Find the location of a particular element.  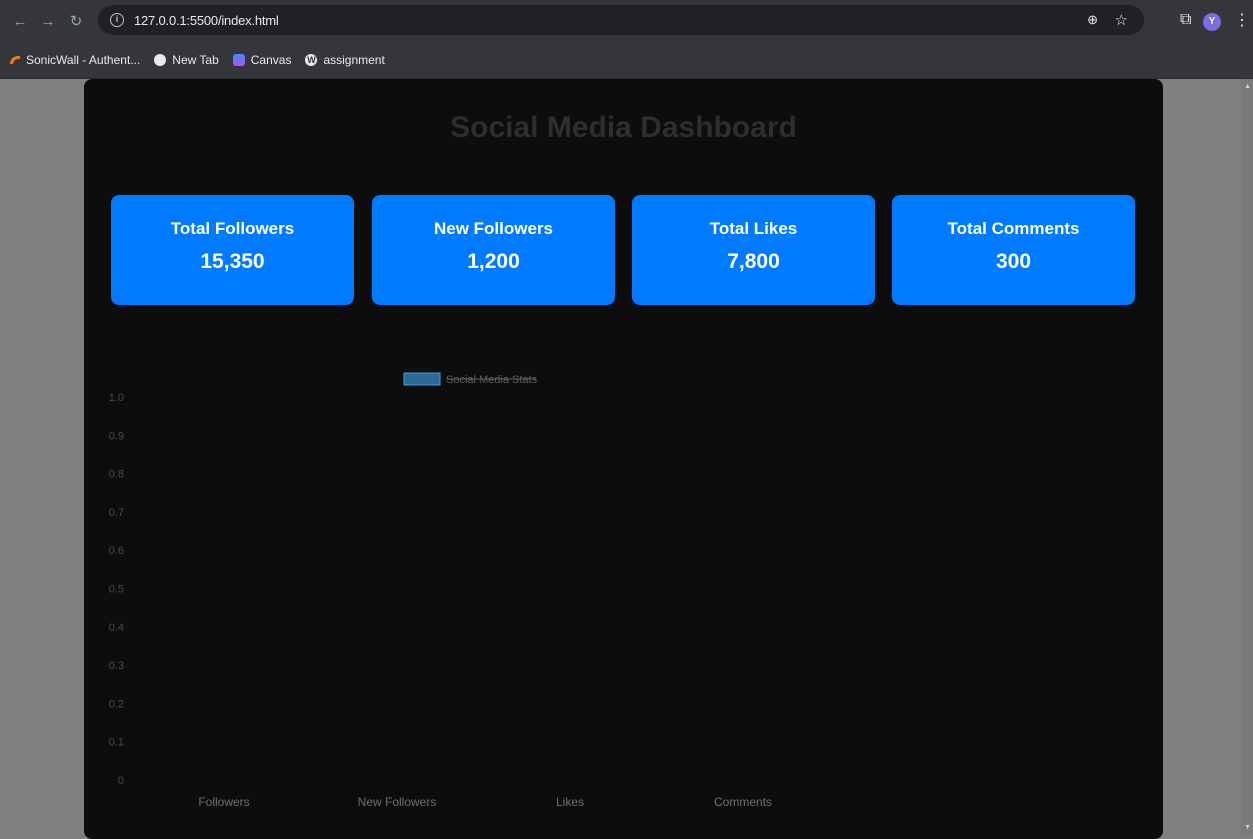

y-tick-label: 0.8 is located at coordinates (116, 475).